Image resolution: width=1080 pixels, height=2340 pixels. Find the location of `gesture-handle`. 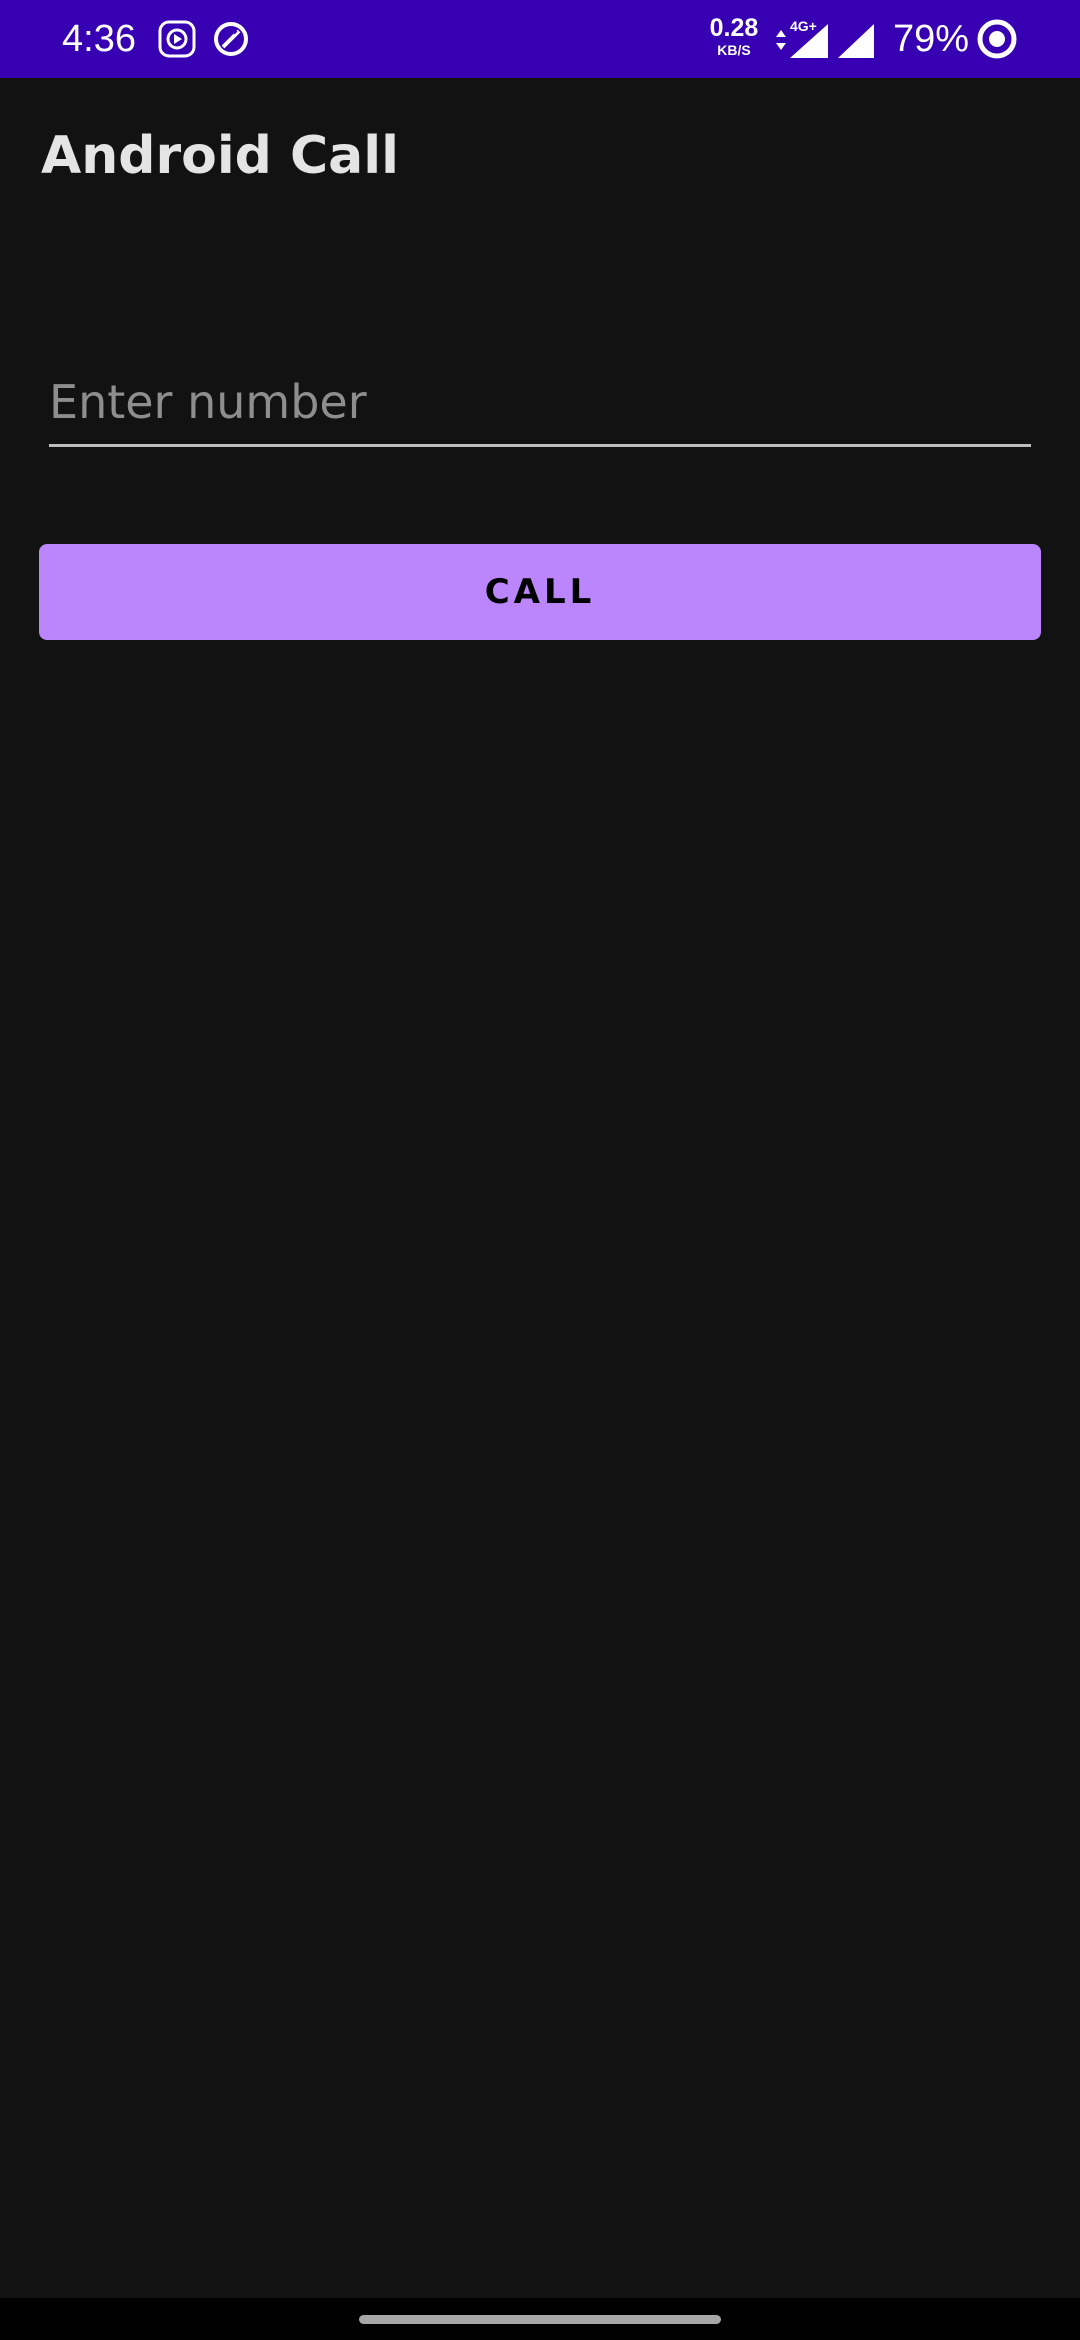

gesture-handle is located at coordinates (540, 2319).